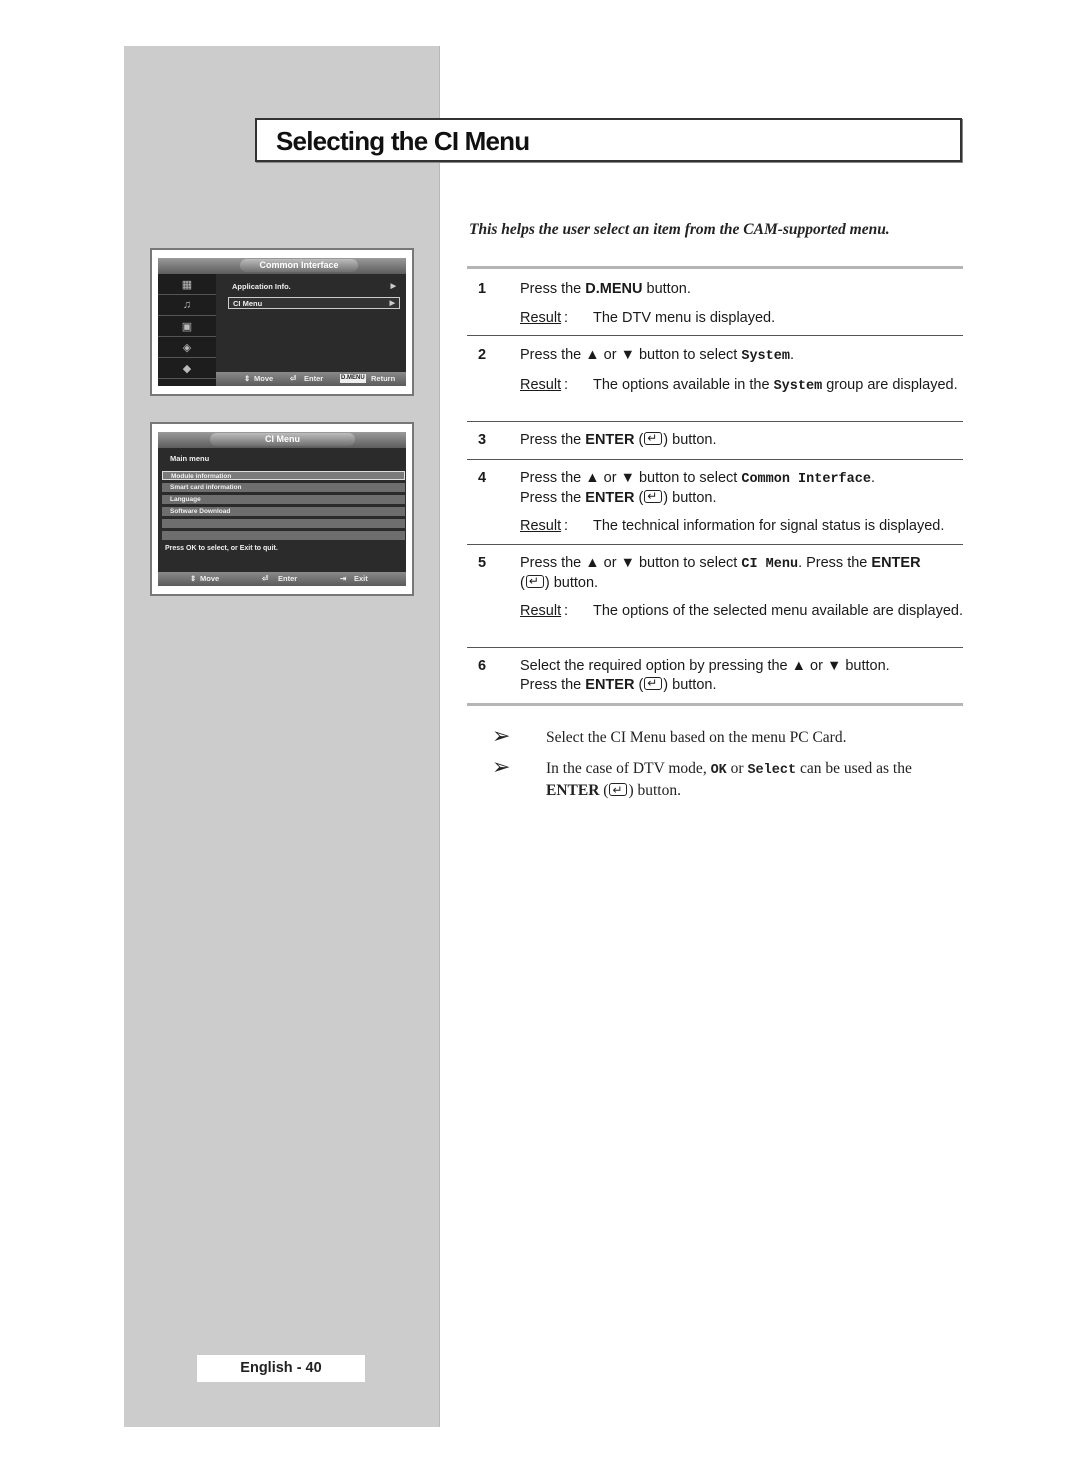 The width and height of the screenshot is (1080, 1474). Describe the element at coordinates (299, 265) in the screenshot. I see `osd-title: Common Interface` at that location.